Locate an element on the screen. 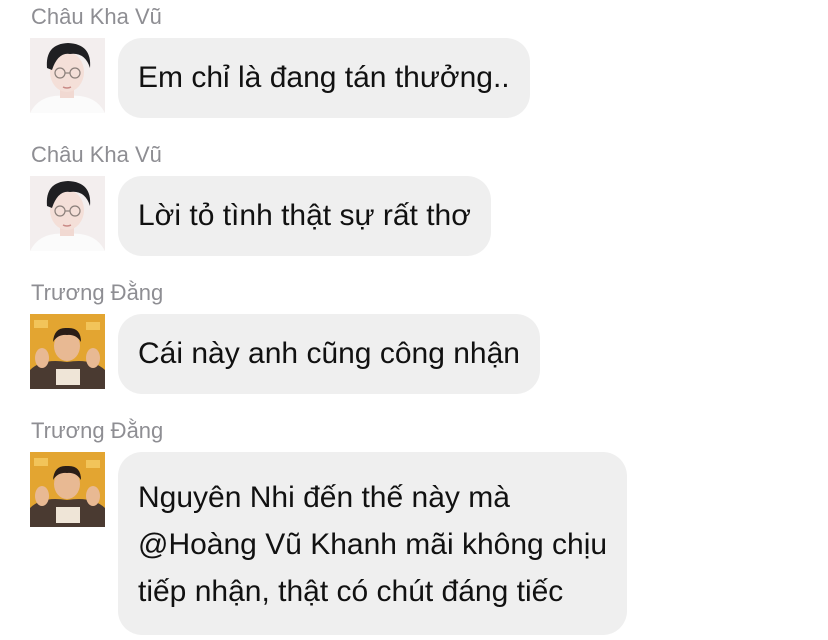  message-text-line: tiếp nhận, thật có chút đáng tiếc is located at coordinates (351, 591).